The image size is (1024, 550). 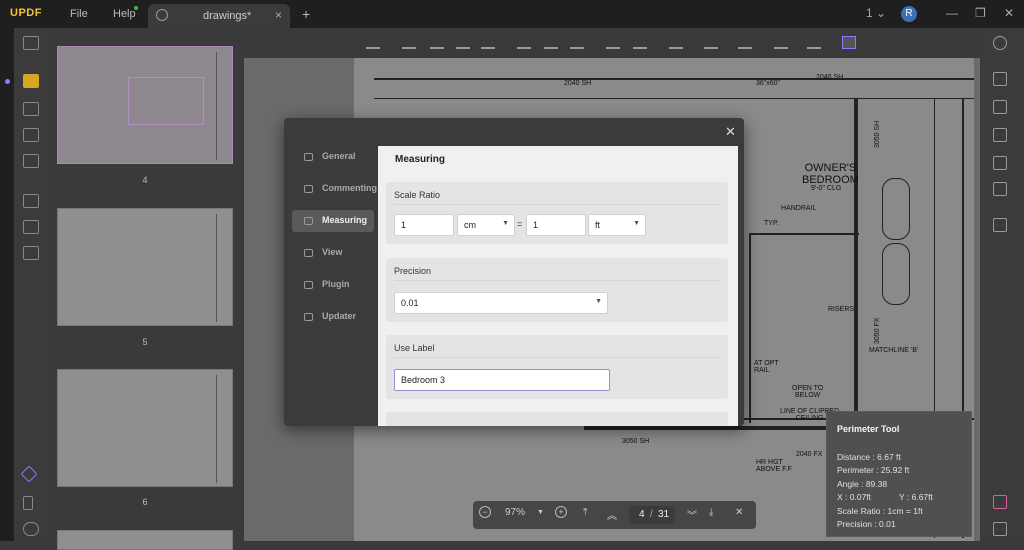 What do you see at coordinates (373, 42) in the screenshot?
I see `note-icon` at bounding box center [373, 42].